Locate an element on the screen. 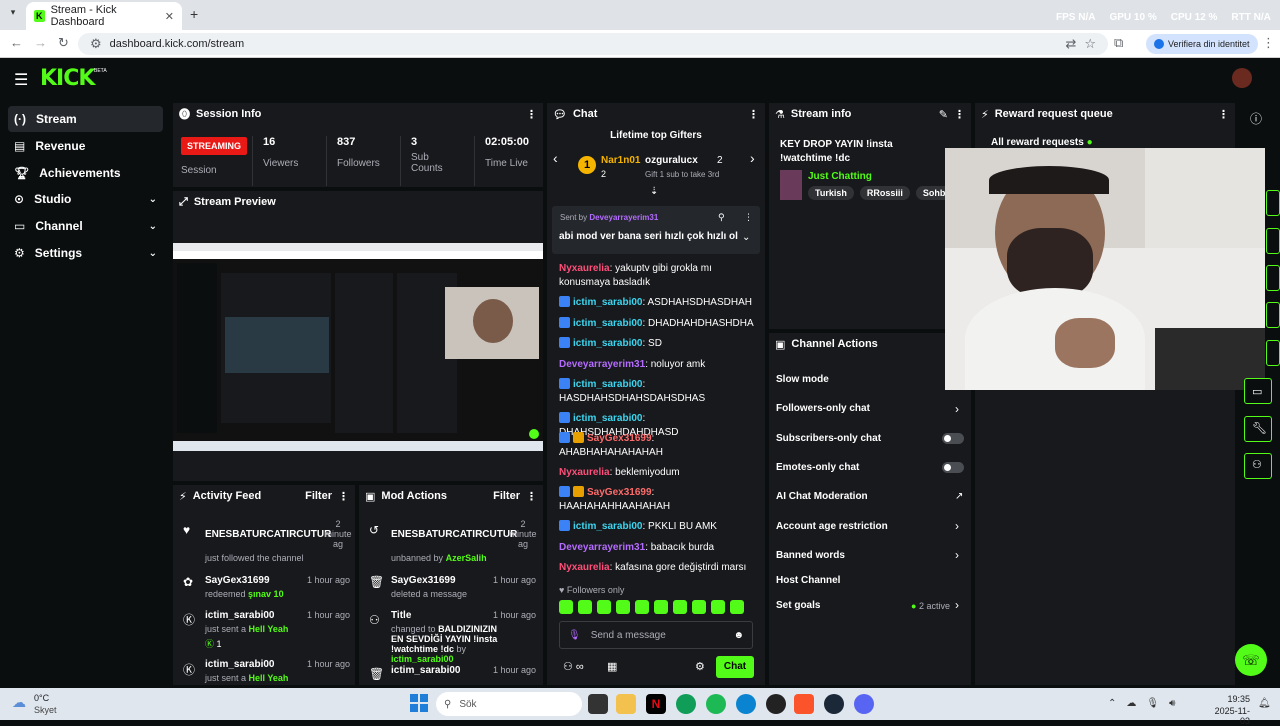 Image resolution: width=1280 pixels, height=726 pixels. edge-icon is located at coordinates (746, 704).